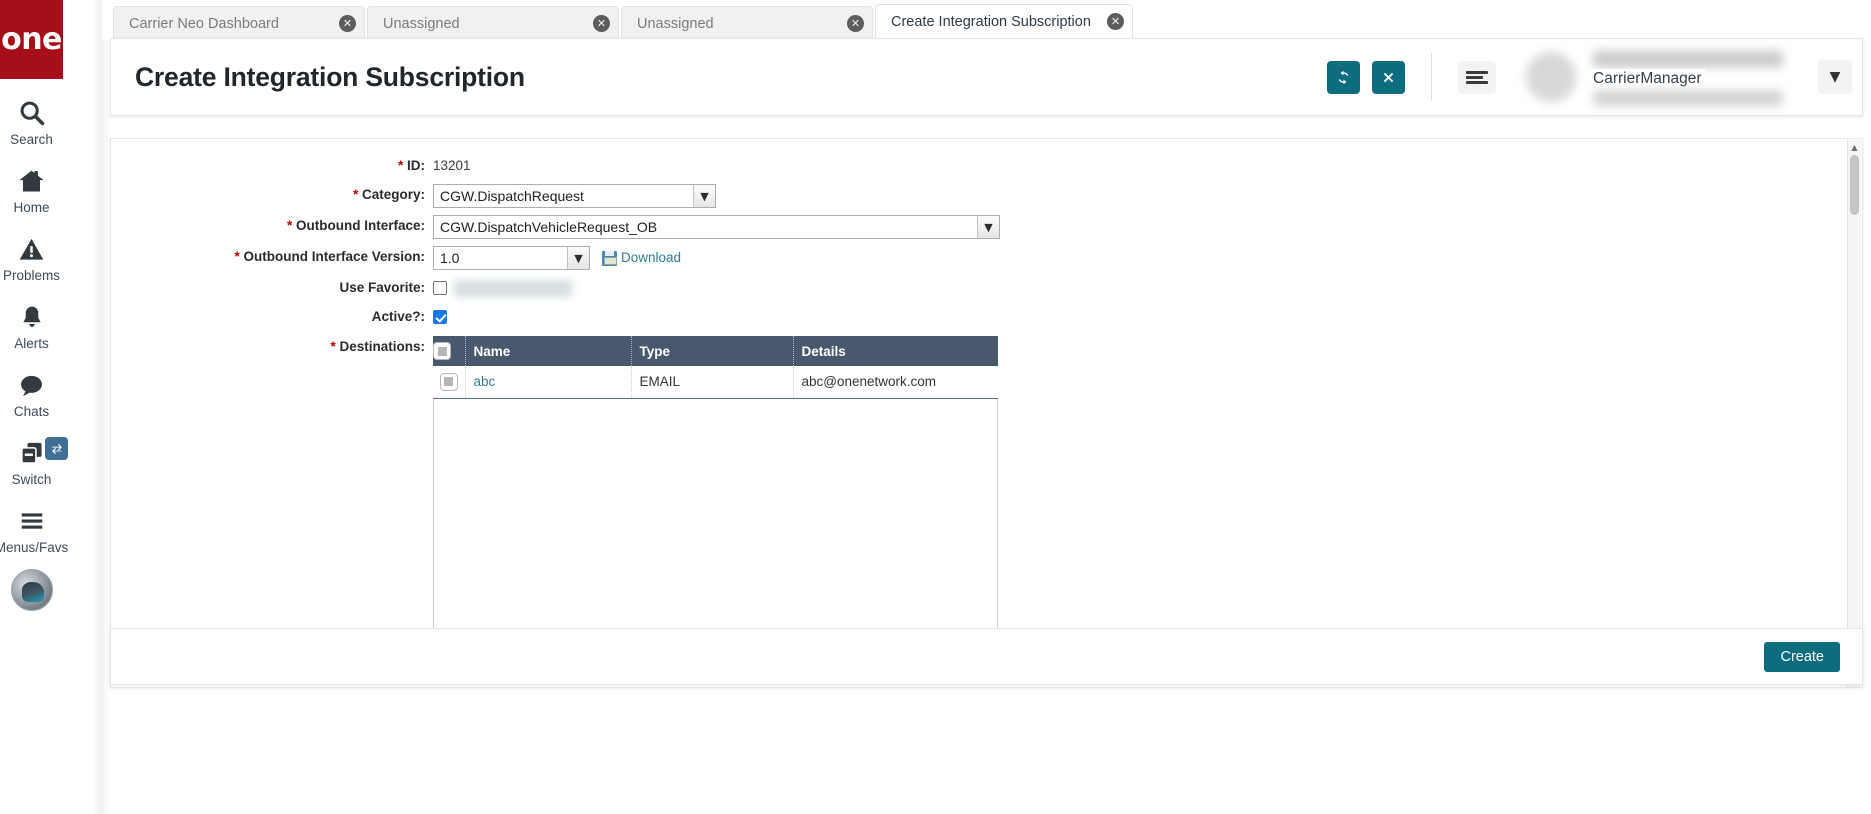  What do you see at coordinates (101, 407) in the screenshot?
I see `page-gutter` at bounding box center [101, 407].